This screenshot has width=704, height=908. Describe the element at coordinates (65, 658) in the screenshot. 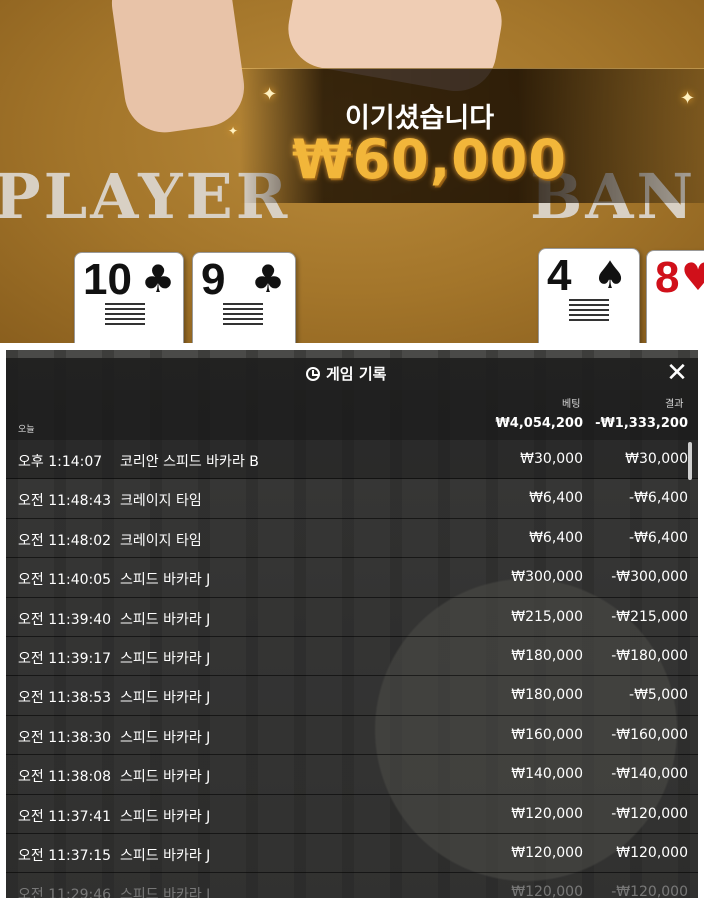

I see `row-time: 오전 11:39:17` at that location.